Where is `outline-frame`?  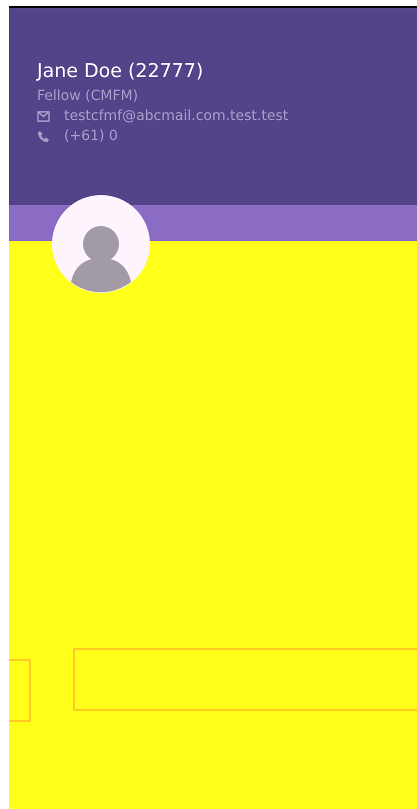 outline-frame is located at coordinates (20, 690).